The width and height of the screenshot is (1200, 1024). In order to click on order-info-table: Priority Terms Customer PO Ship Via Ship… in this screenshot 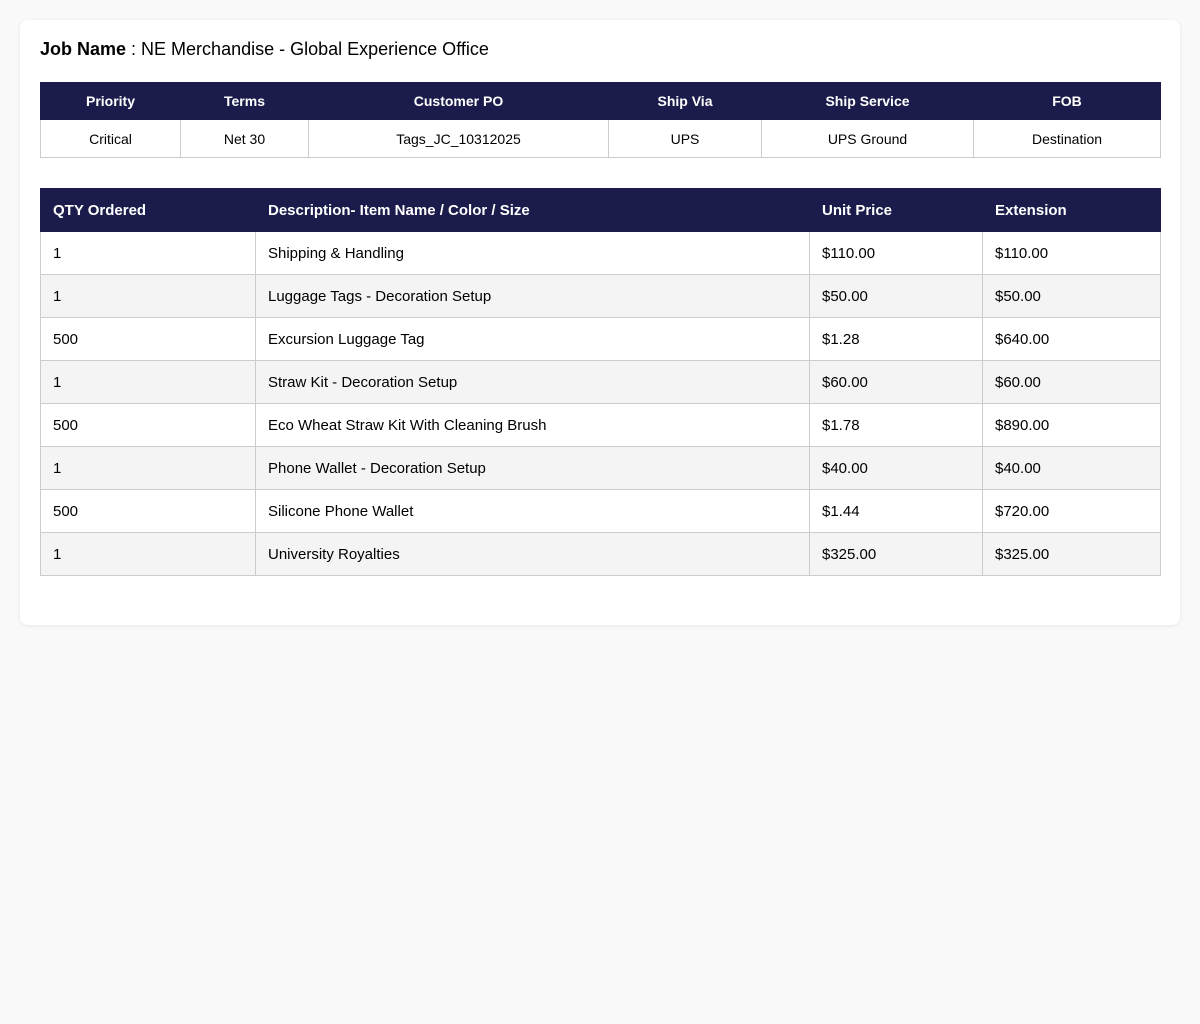, I will do `click(600, 120)`.